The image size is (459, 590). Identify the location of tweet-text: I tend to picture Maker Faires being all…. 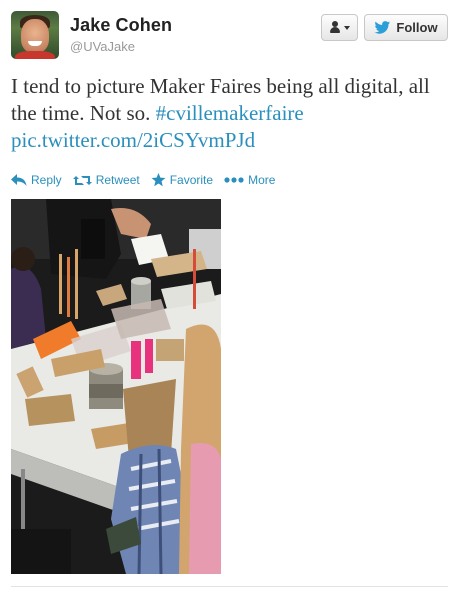
(231, 113).